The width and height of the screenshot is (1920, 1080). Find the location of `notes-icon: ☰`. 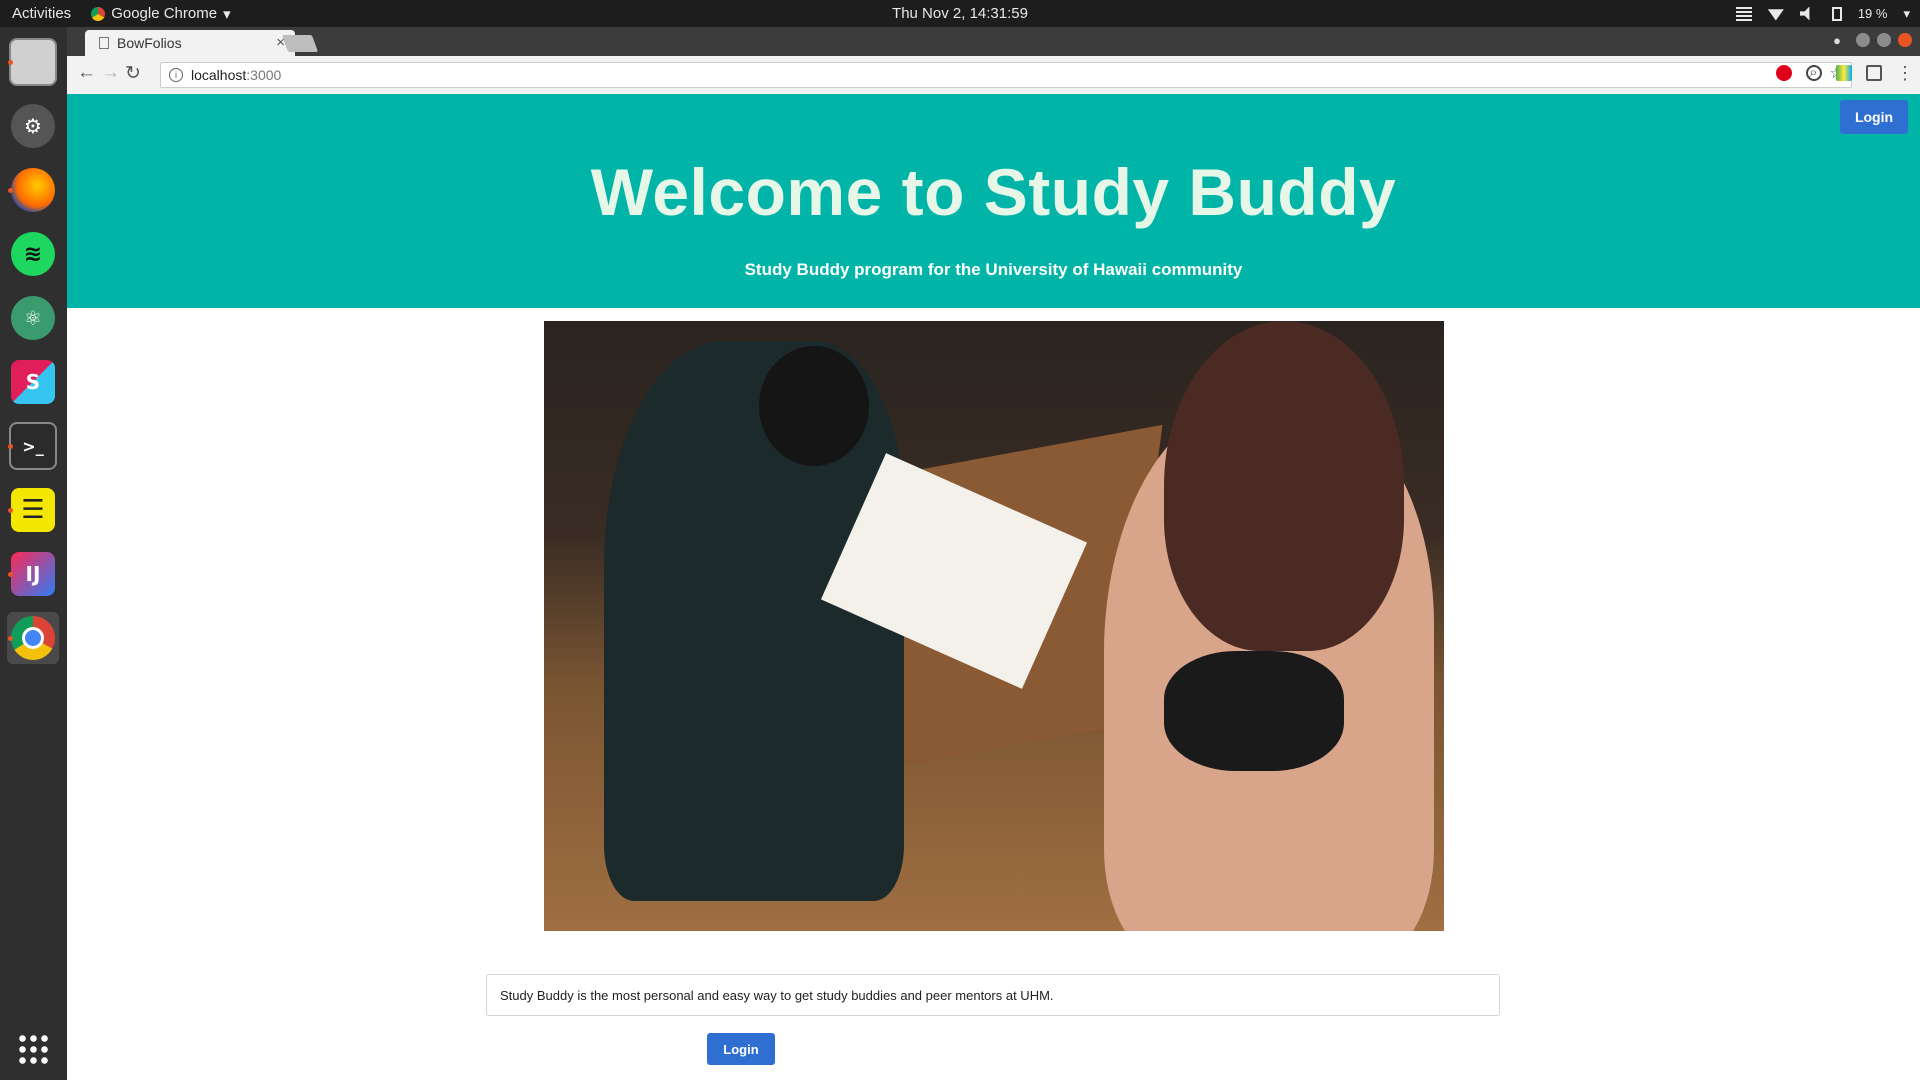

notes-icon: ☰ is located at coordinates (33, 510).